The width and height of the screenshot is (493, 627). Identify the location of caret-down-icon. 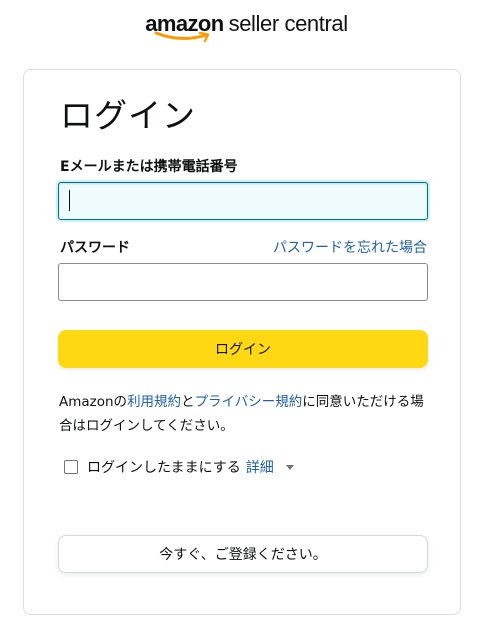
(289, 467).